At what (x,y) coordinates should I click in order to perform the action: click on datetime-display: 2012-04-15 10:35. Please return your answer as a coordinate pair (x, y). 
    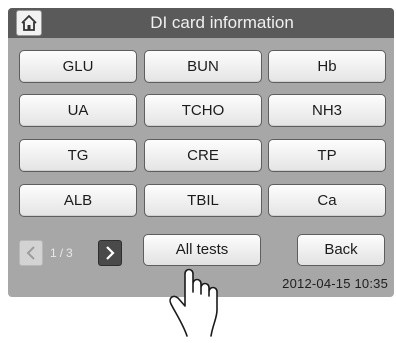
    Looking at the image, I should click on (335, 283).